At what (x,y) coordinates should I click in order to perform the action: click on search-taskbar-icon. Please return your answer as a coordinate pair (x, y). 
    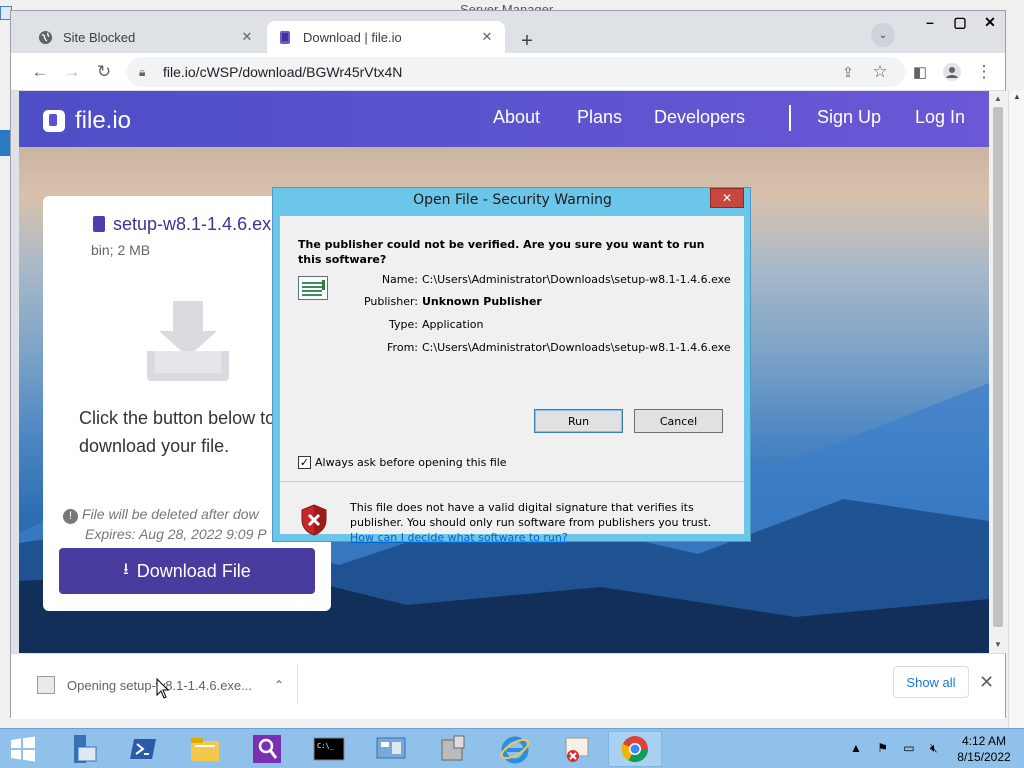
    Looking at the image, I should click on (267, 749).